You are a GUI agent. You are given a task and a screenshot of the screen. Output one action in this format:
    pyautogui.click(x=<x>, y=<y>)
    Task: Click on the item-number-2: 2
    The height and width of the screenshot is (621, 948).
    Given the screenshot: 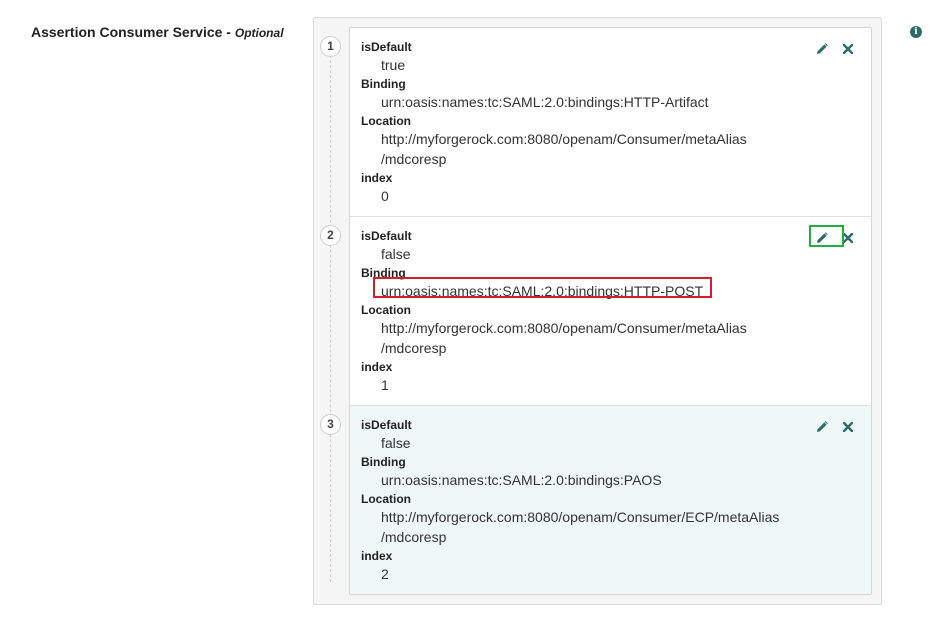 What is the action you would take?
    pyautogui.click(x=330, y=235)
    